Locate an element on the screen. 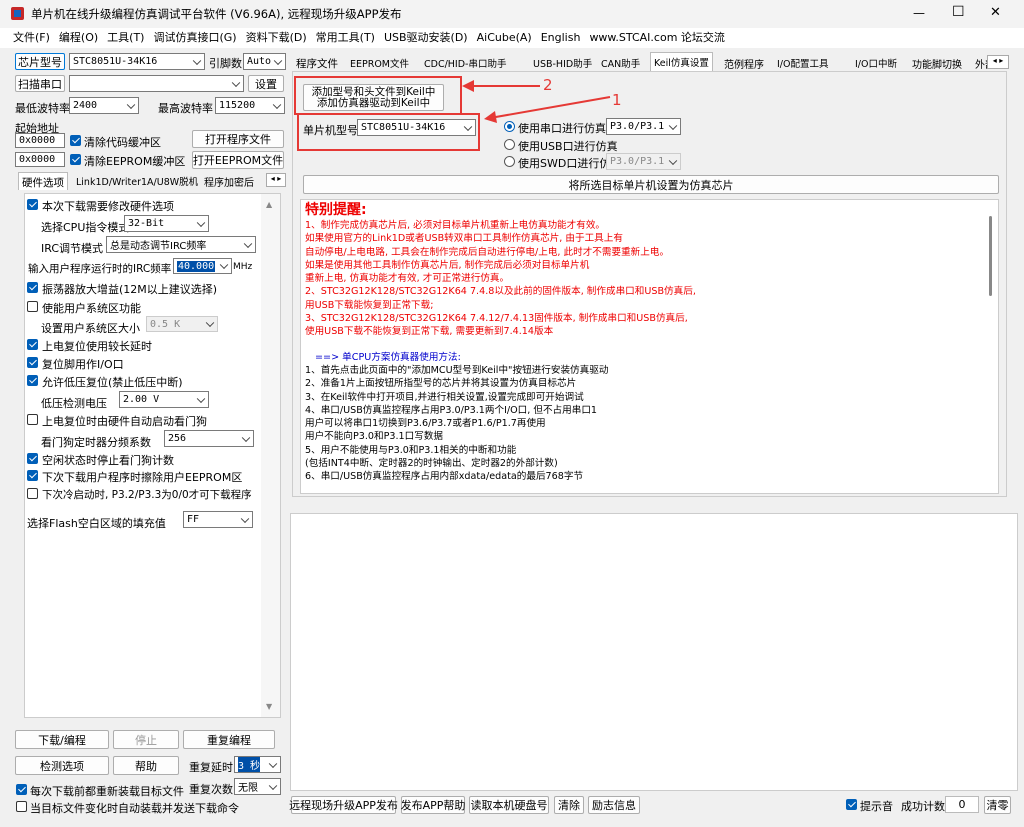 This screenshot has width=1024, height=827. menu-download: 资料下载(D) is located at coordinates (276, 37).